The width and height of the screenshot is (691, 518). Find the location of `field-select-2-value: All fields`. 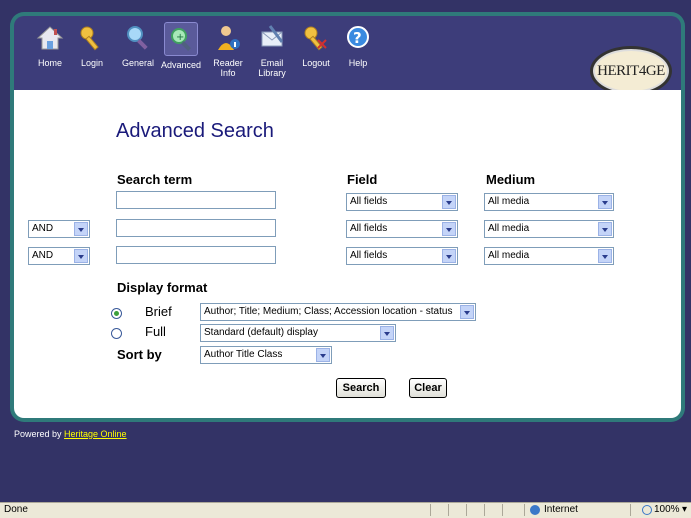

field-select-2-value: All fields is located at coordinates (369, 228).